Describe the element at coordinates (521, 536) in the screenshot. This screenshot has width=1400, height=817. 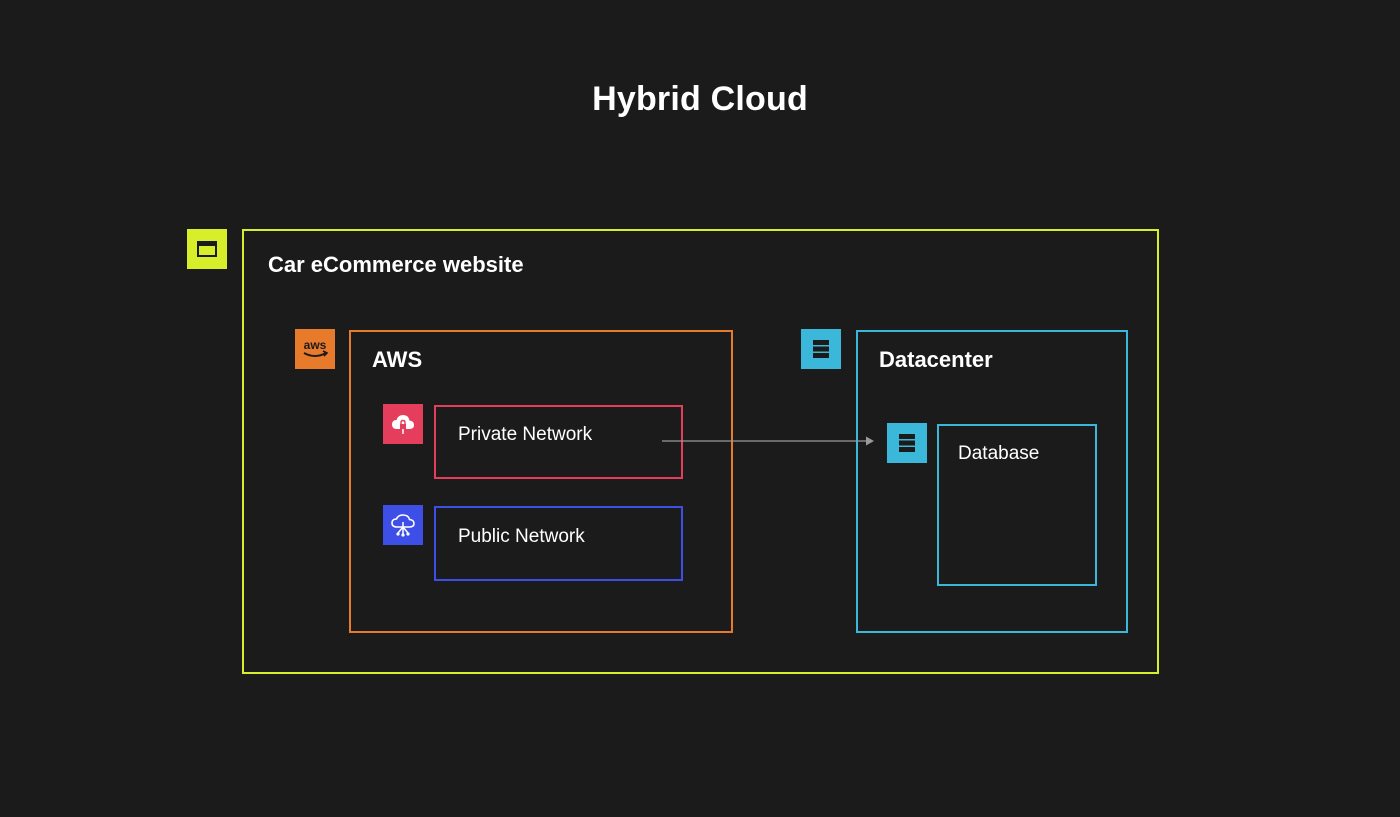
I see `public-network-label: Public Network` at that location.